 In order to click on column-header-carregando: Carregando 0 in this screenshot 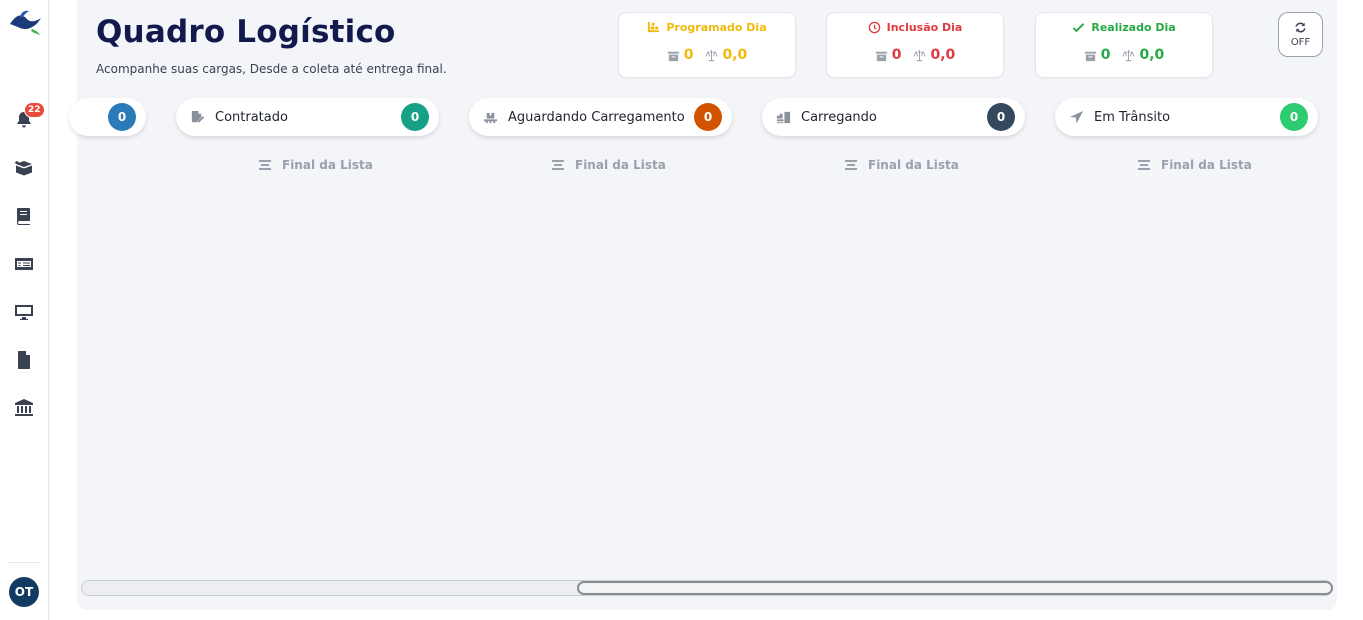, I will do `click(893, 117)`.